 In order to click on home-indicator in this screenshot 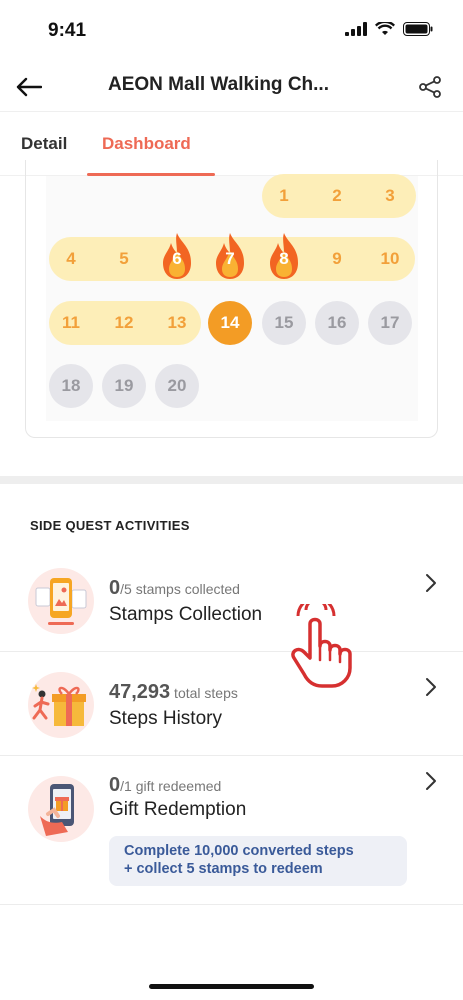, I will do `click(231, 986)`.